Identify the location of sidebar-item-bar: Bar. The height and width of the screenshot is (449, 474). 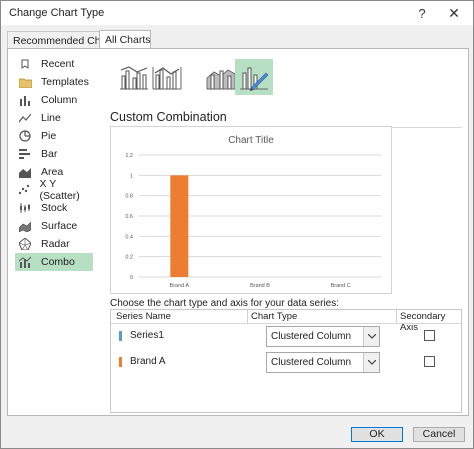
(54, 154).